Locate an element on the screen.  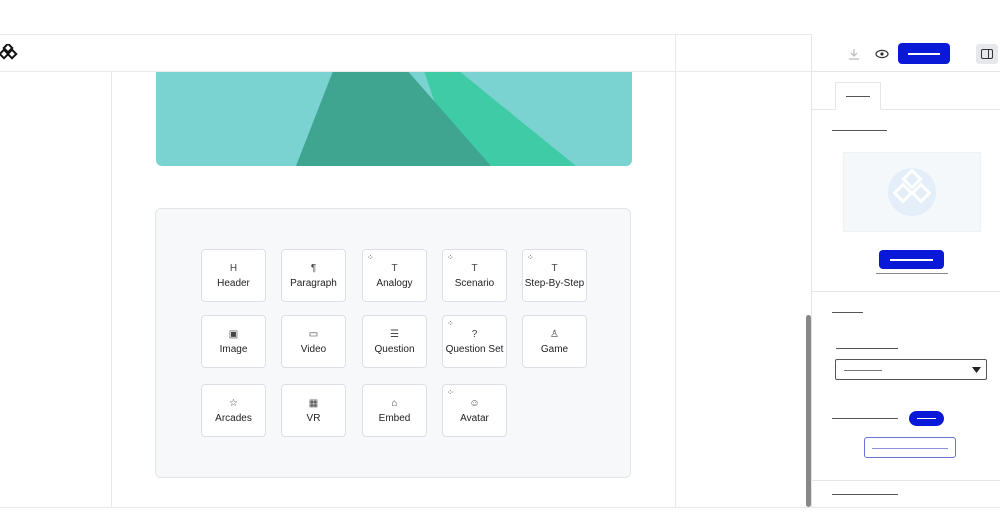
block-label: Arcades is located at coordinates (233, 418).